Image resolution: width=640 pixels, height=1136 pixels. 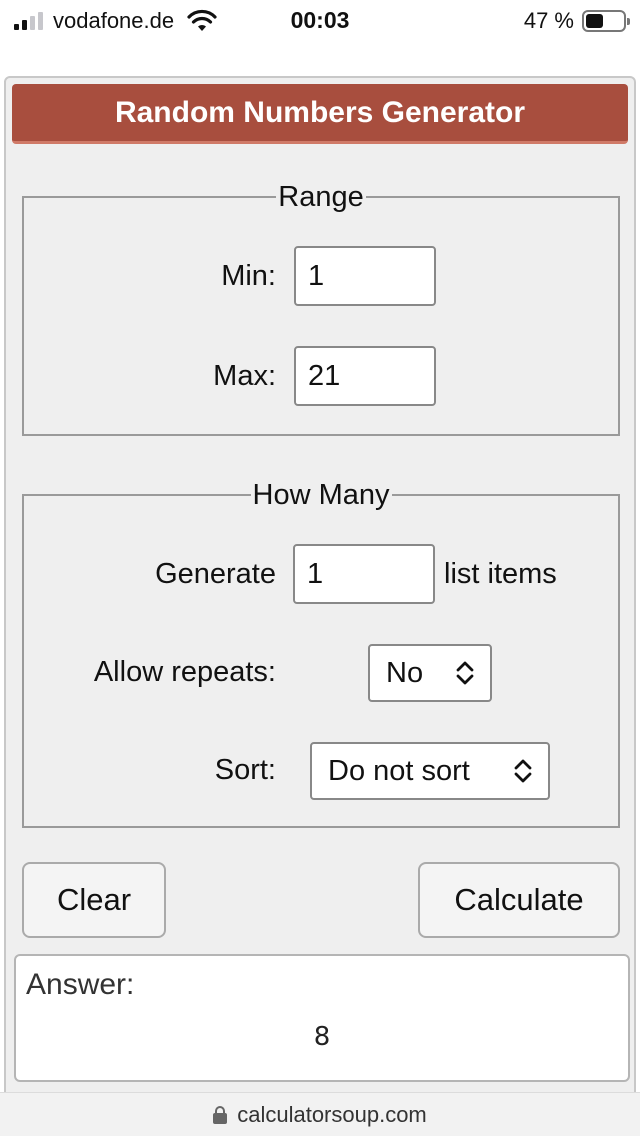 What do you see at coordinates (321, 495) in the screenshot?
I see `how-many-legend: How Many` at bounding box center [321, 495].